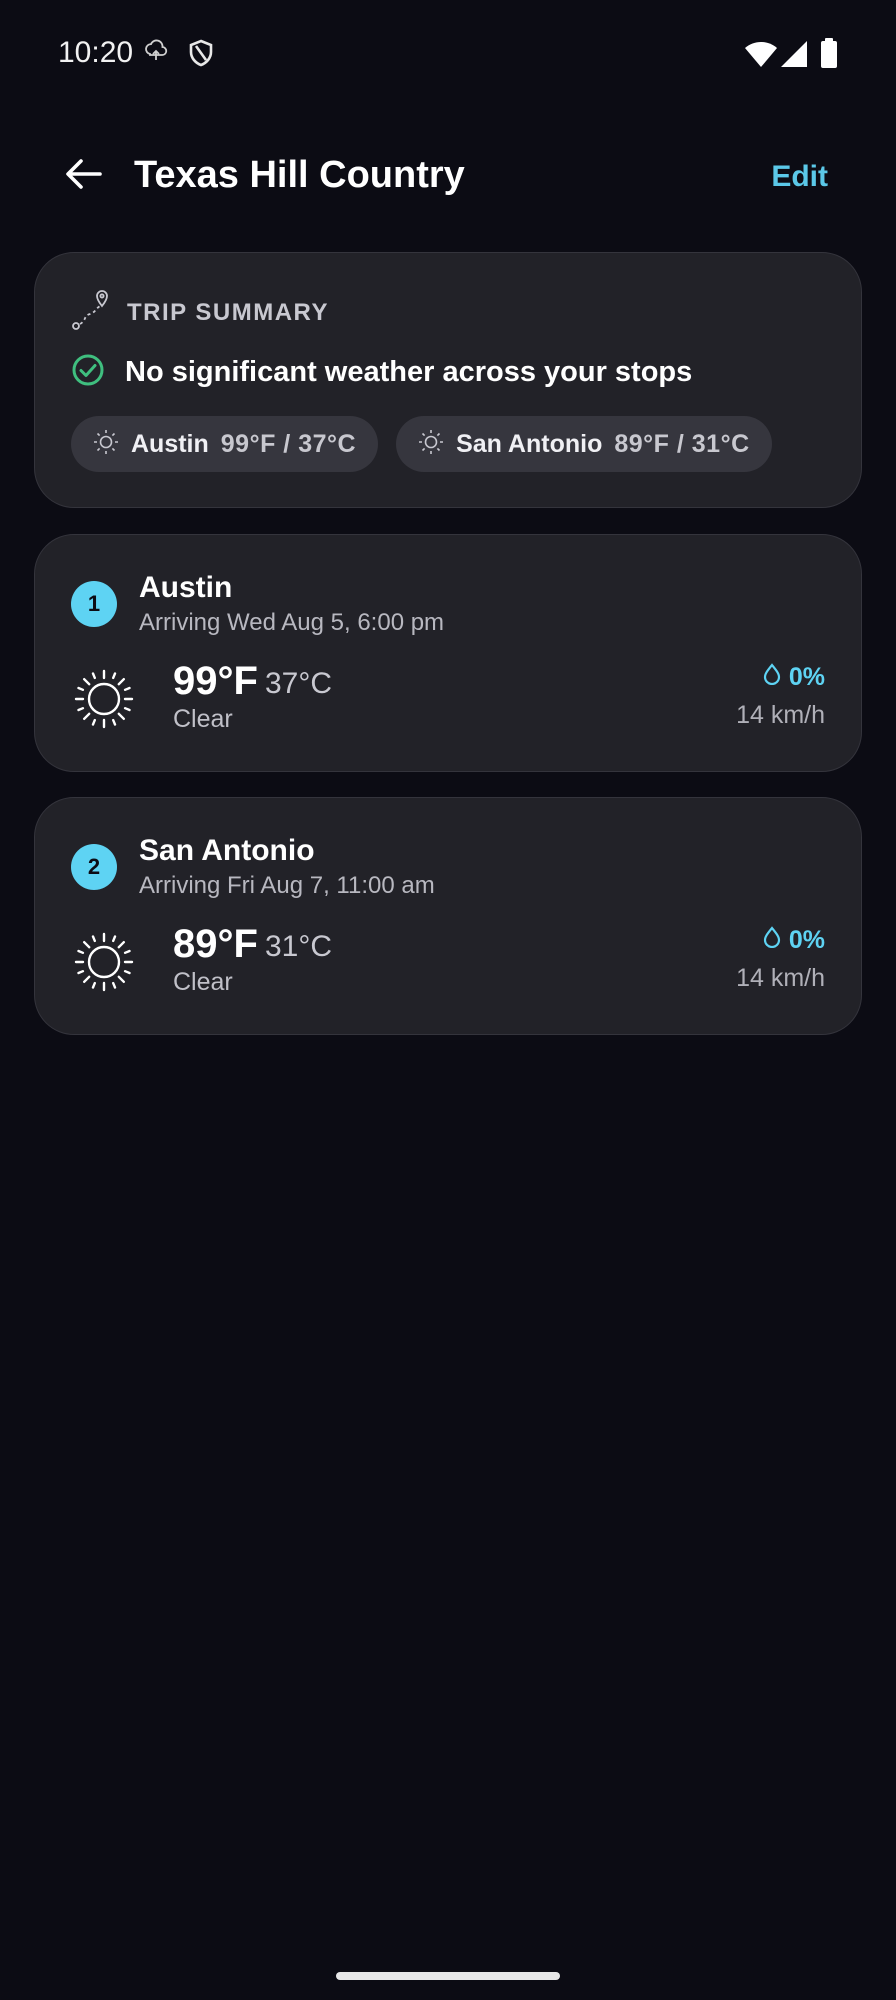  What do you see at coordinates (215, 681) in the screenshot?
I see `temperature-fahrenheit: 99°F` at bounding box center [215, 681].